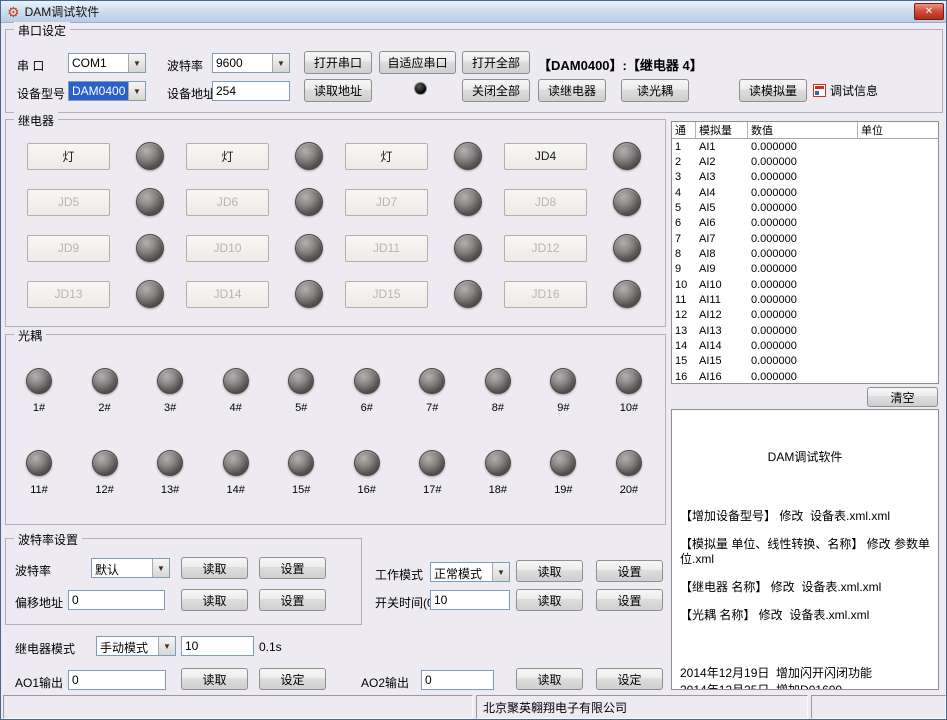 Image resolution: width=947 pixels, height=720 pixels. I want to click on relay-button: JD12, so click(545, 248).